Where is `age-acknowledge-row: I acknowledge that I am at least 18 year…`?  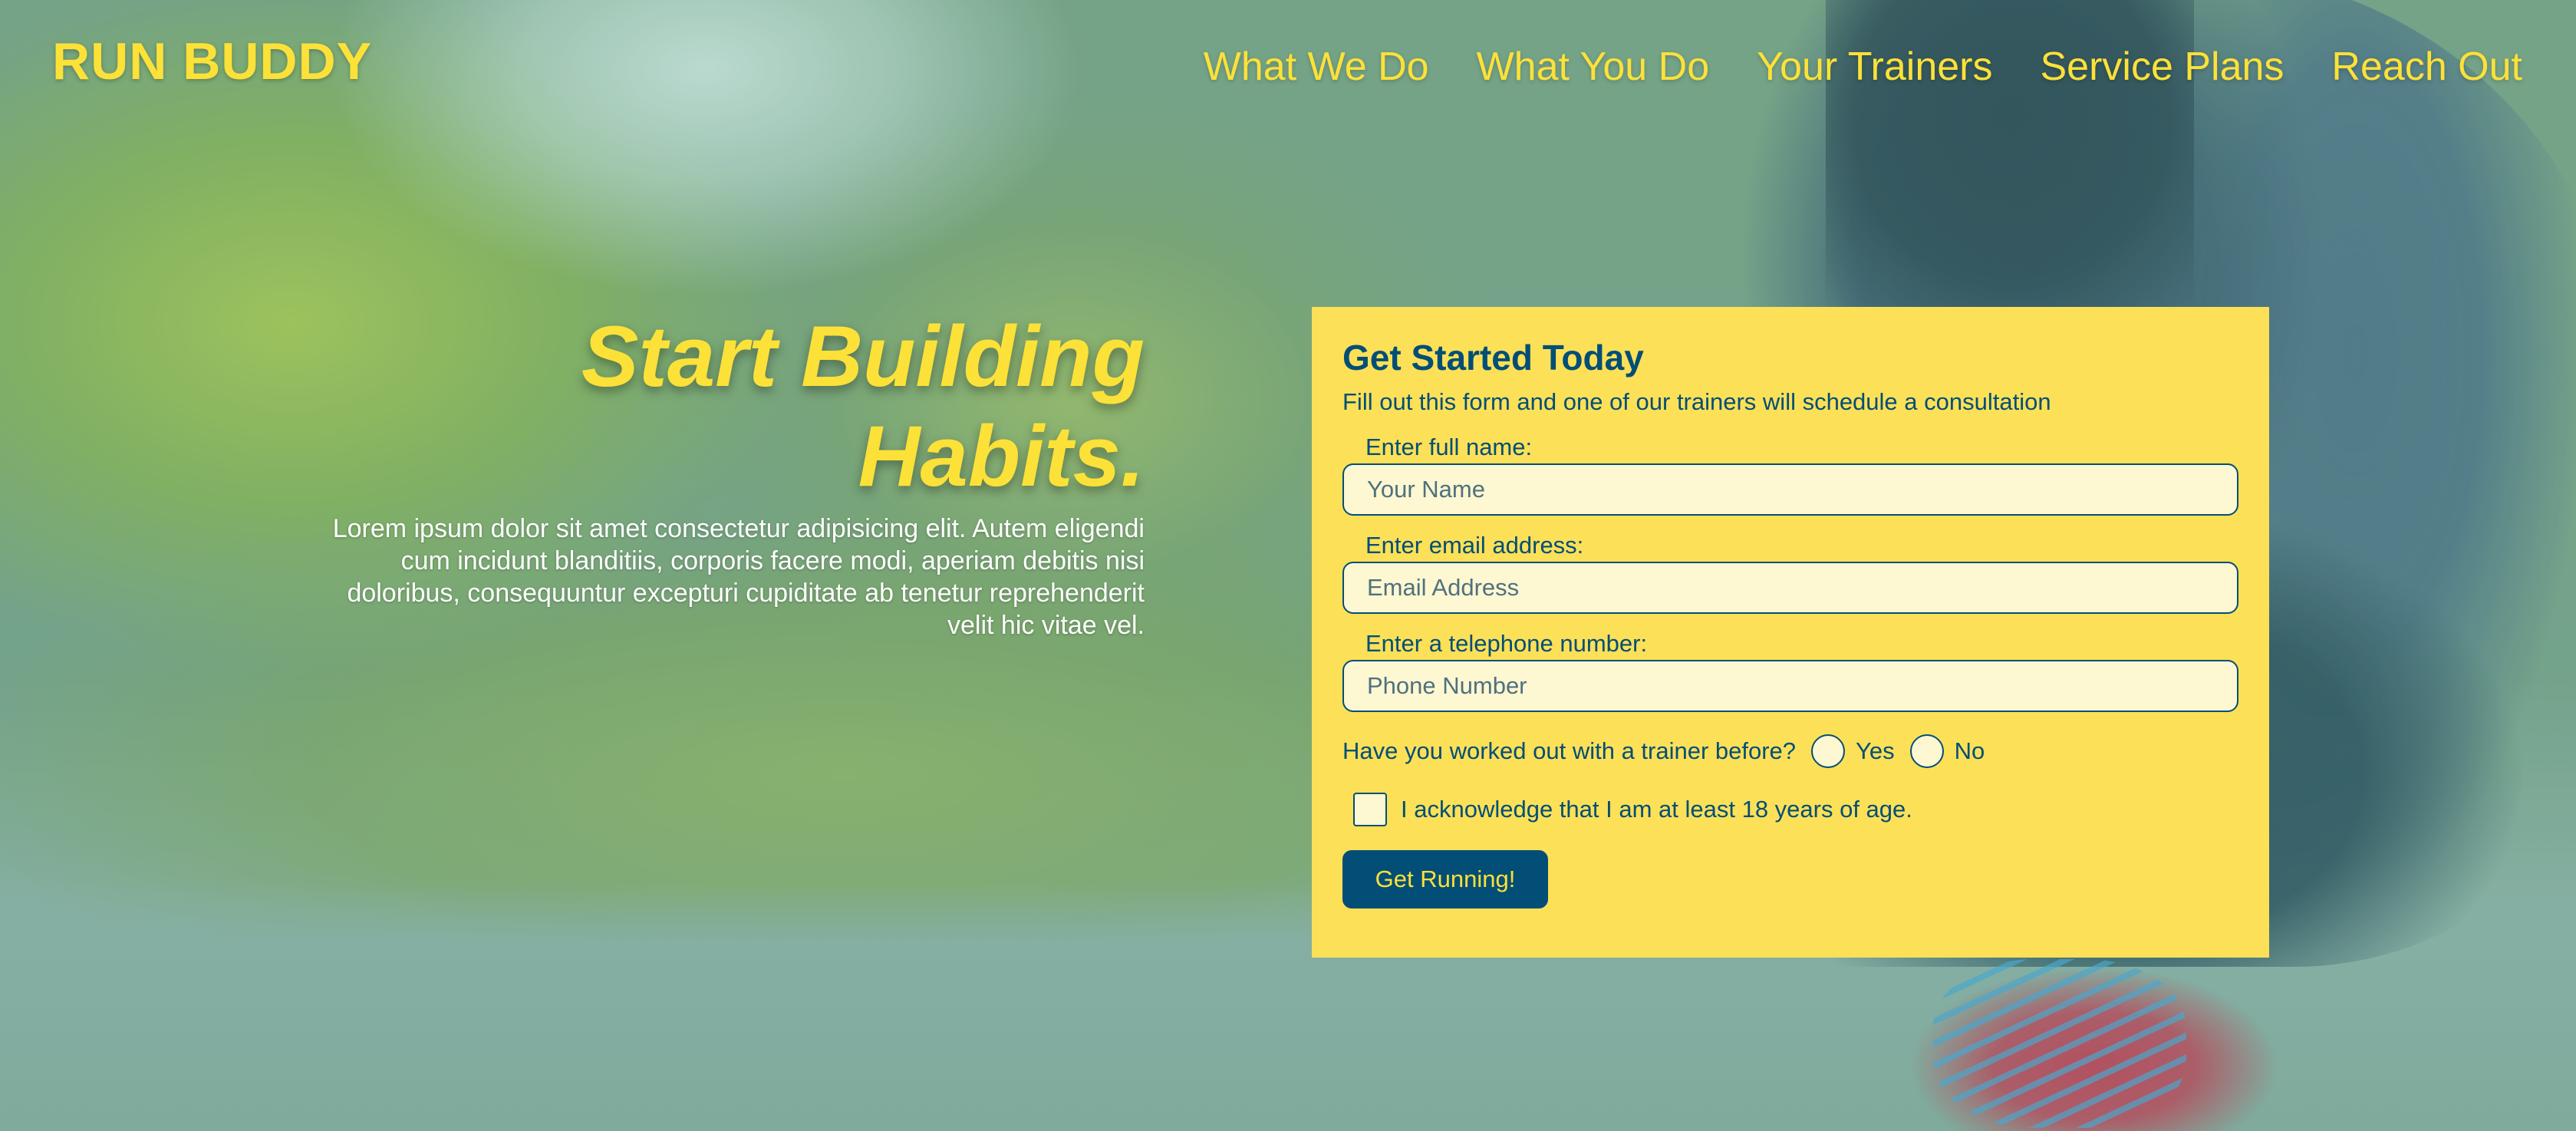
age-acknowledge-row: I acknowledge that I am at least 18 year… is located at coordinates (1790, 810).